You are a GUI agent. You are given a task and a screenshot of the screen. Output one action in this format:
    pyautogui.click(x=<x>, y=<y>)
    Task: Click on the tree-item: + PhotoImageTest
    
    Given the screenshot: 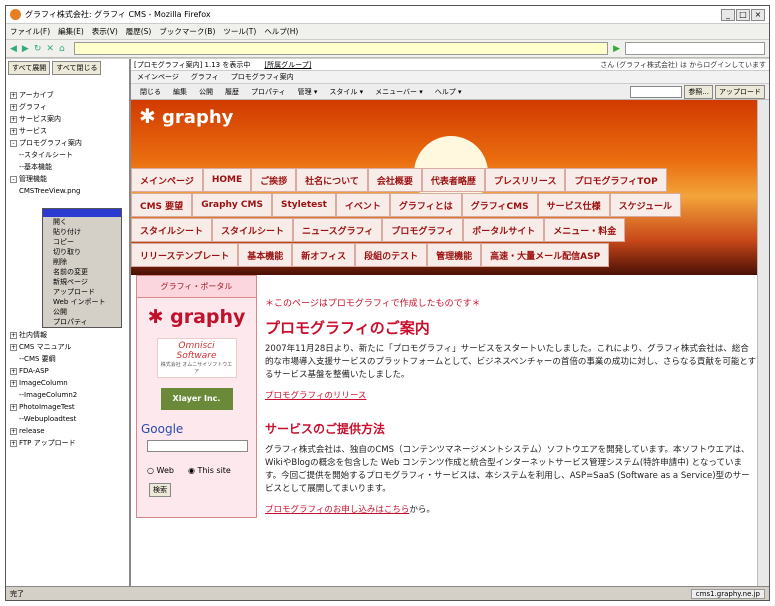 What is the action you would take?
    pyautogui.click(x=69, y=407)
    